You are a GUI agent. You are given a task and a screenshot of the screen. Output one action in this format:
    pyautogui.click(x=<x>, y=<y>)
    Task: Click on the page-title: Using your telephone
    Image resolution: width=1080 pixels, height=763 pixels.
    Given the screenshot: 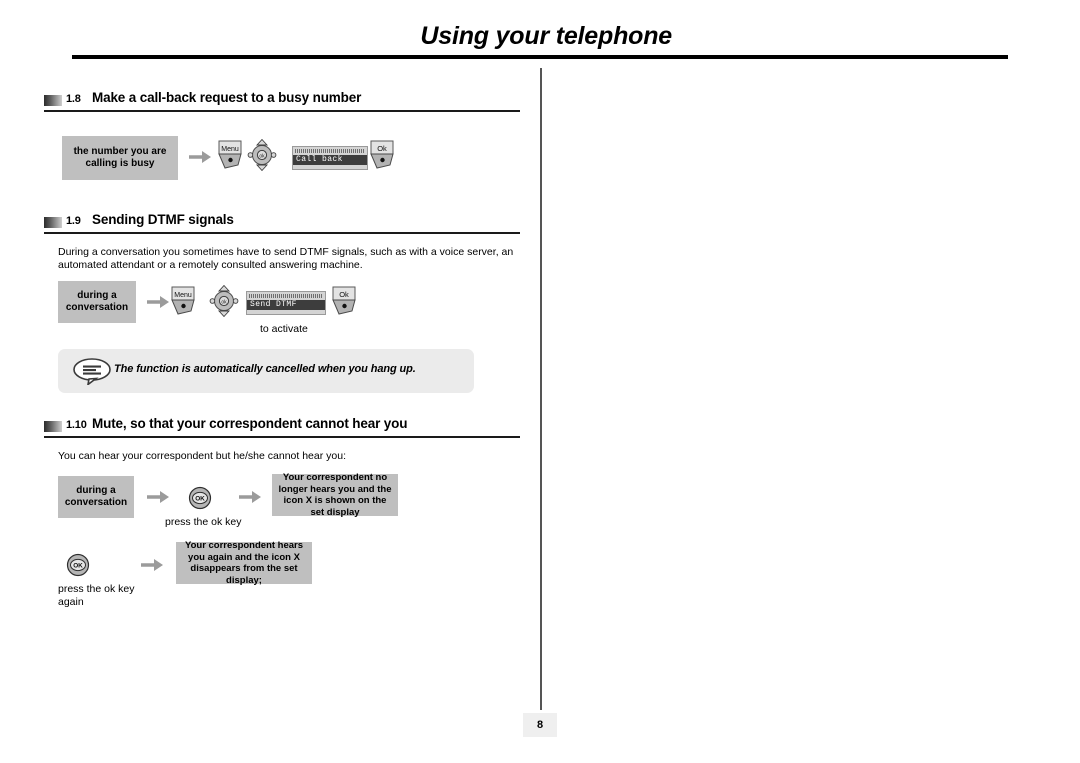 What is the action you would take?
    pyautogui.click(x=546, y=36)
    